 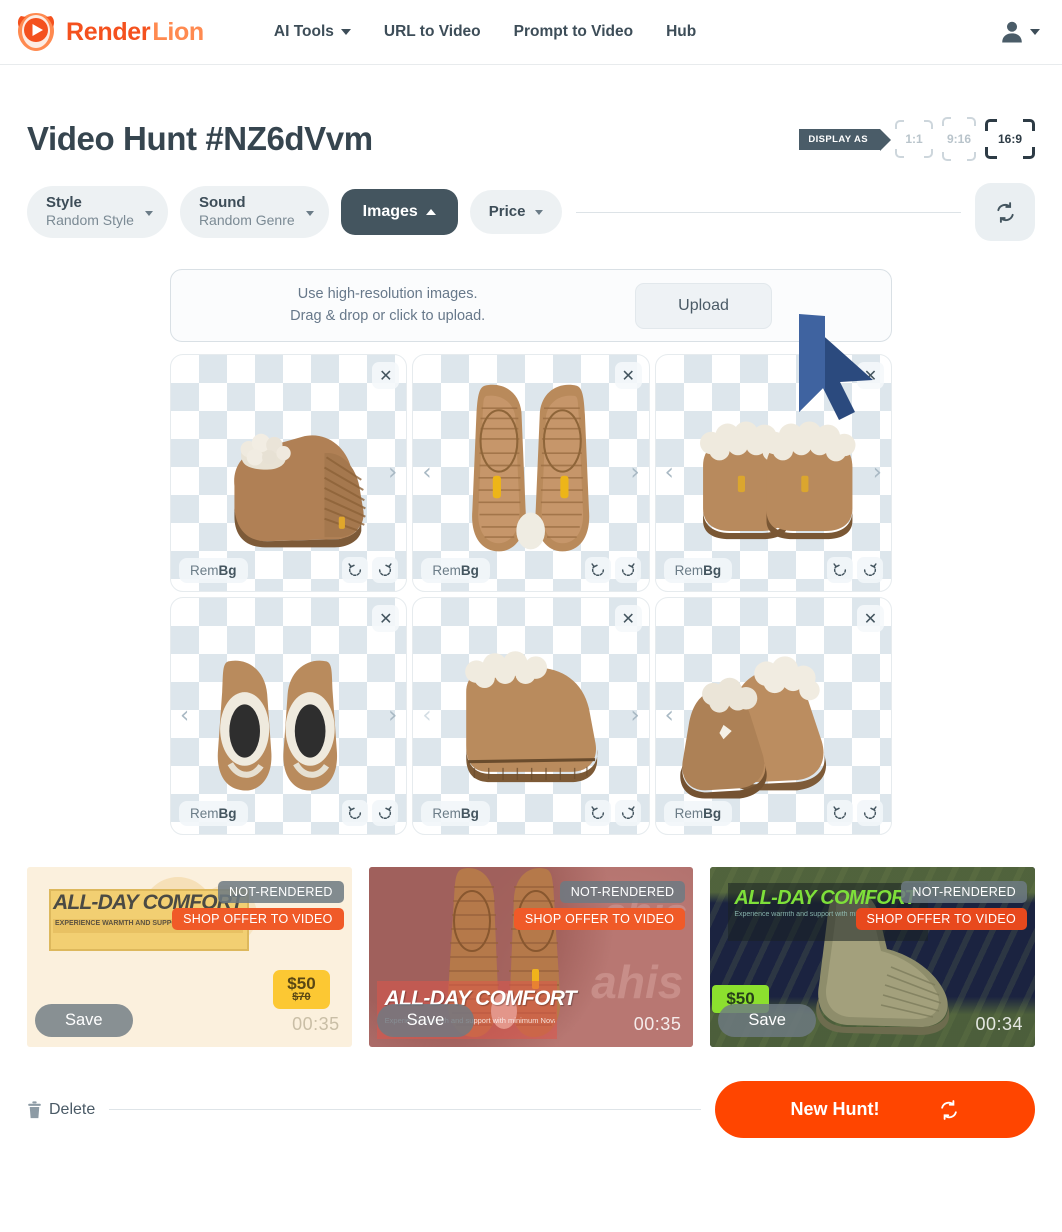 I want to click on filter-style: Style Random Style, so click(x=97, y=212).